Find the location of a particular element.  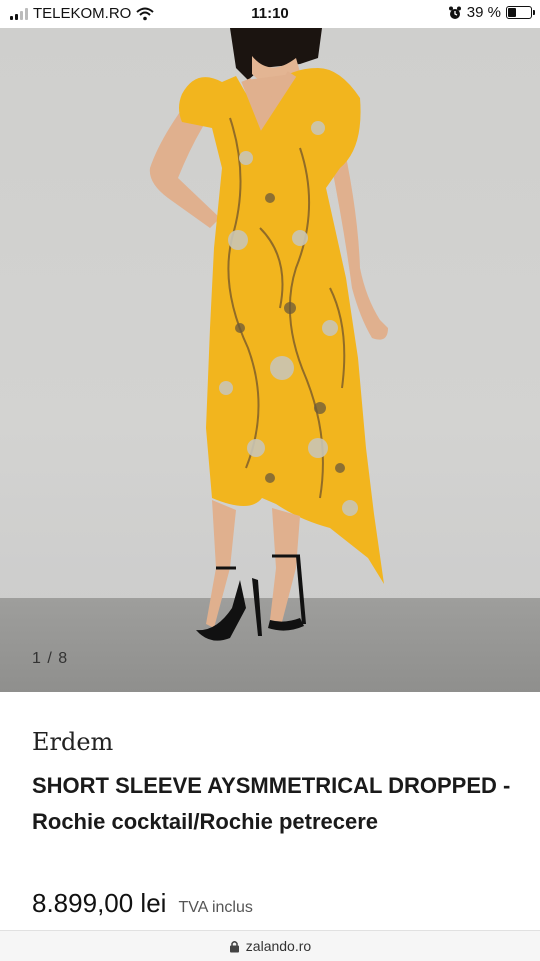

image-counter: 1 / 8 is located at coordinates (50, 658).